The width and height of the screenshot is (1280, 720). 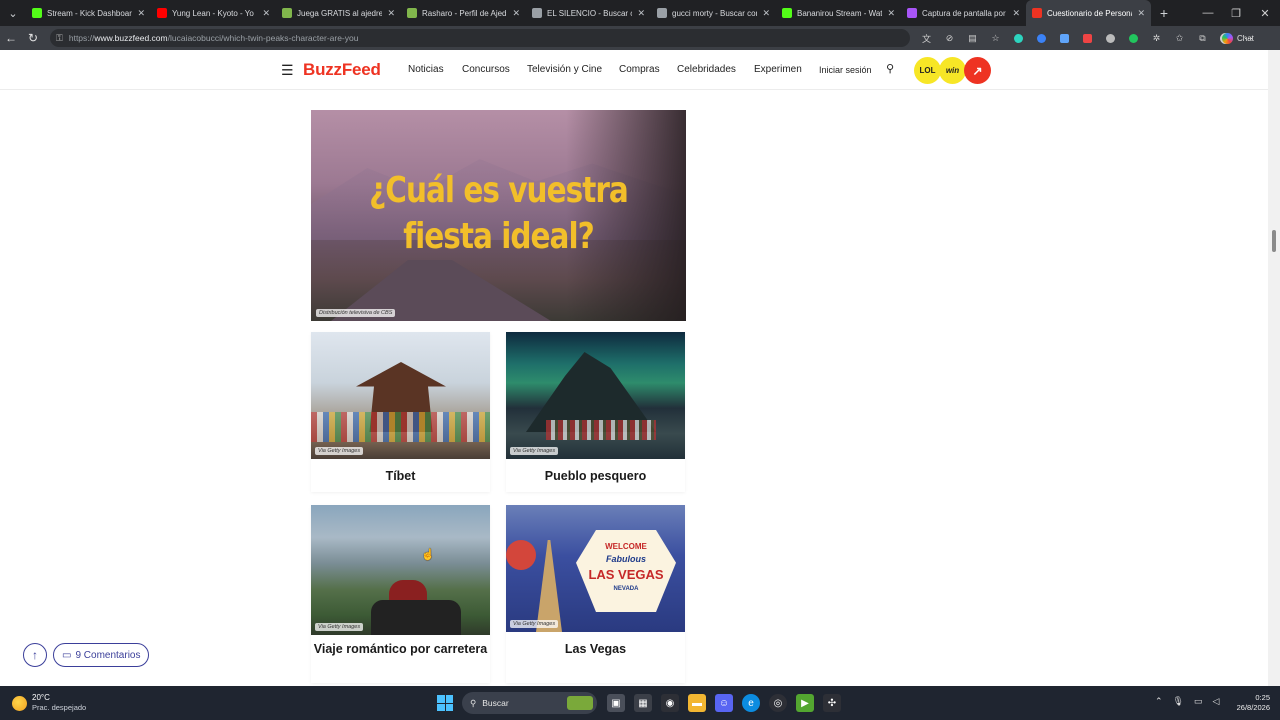 What do you see at coordinates (926, 38) in the screenshot?
I see `translate-icon: 文` at bounding box center [926, 38].